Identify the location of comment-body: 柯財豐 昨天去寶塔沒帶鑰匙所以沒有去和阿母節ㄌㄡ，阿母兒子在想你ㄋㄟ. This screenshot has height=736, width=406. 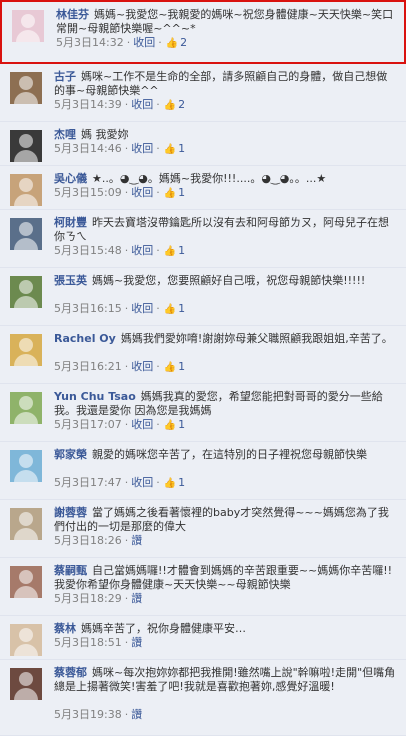
(226, 230).